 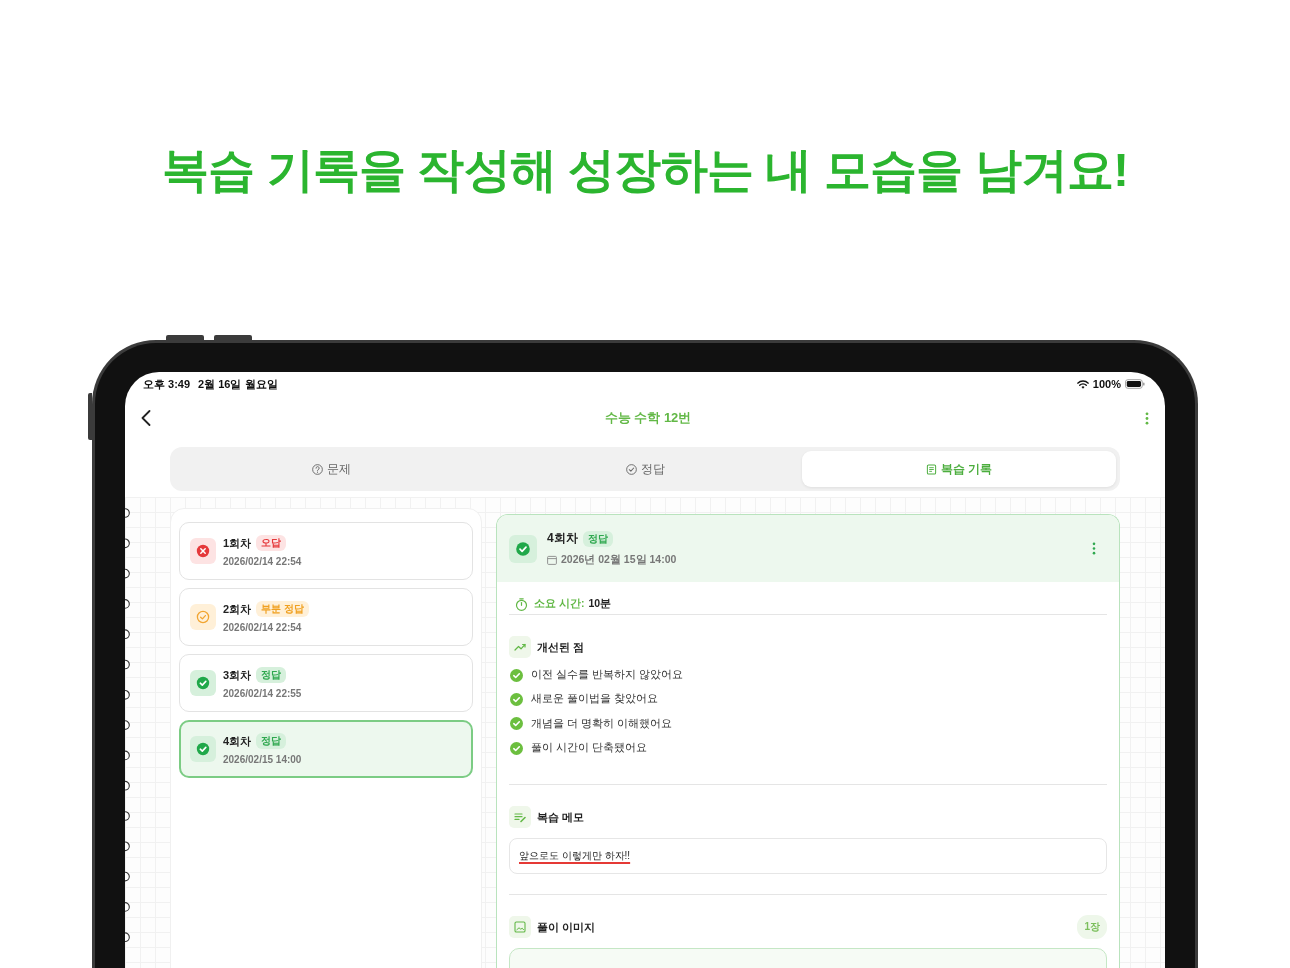 What do you see at coordinates (520, 817) in the screenshot?
I see `notes-pencil-icon` at bounding box center [520, 817].